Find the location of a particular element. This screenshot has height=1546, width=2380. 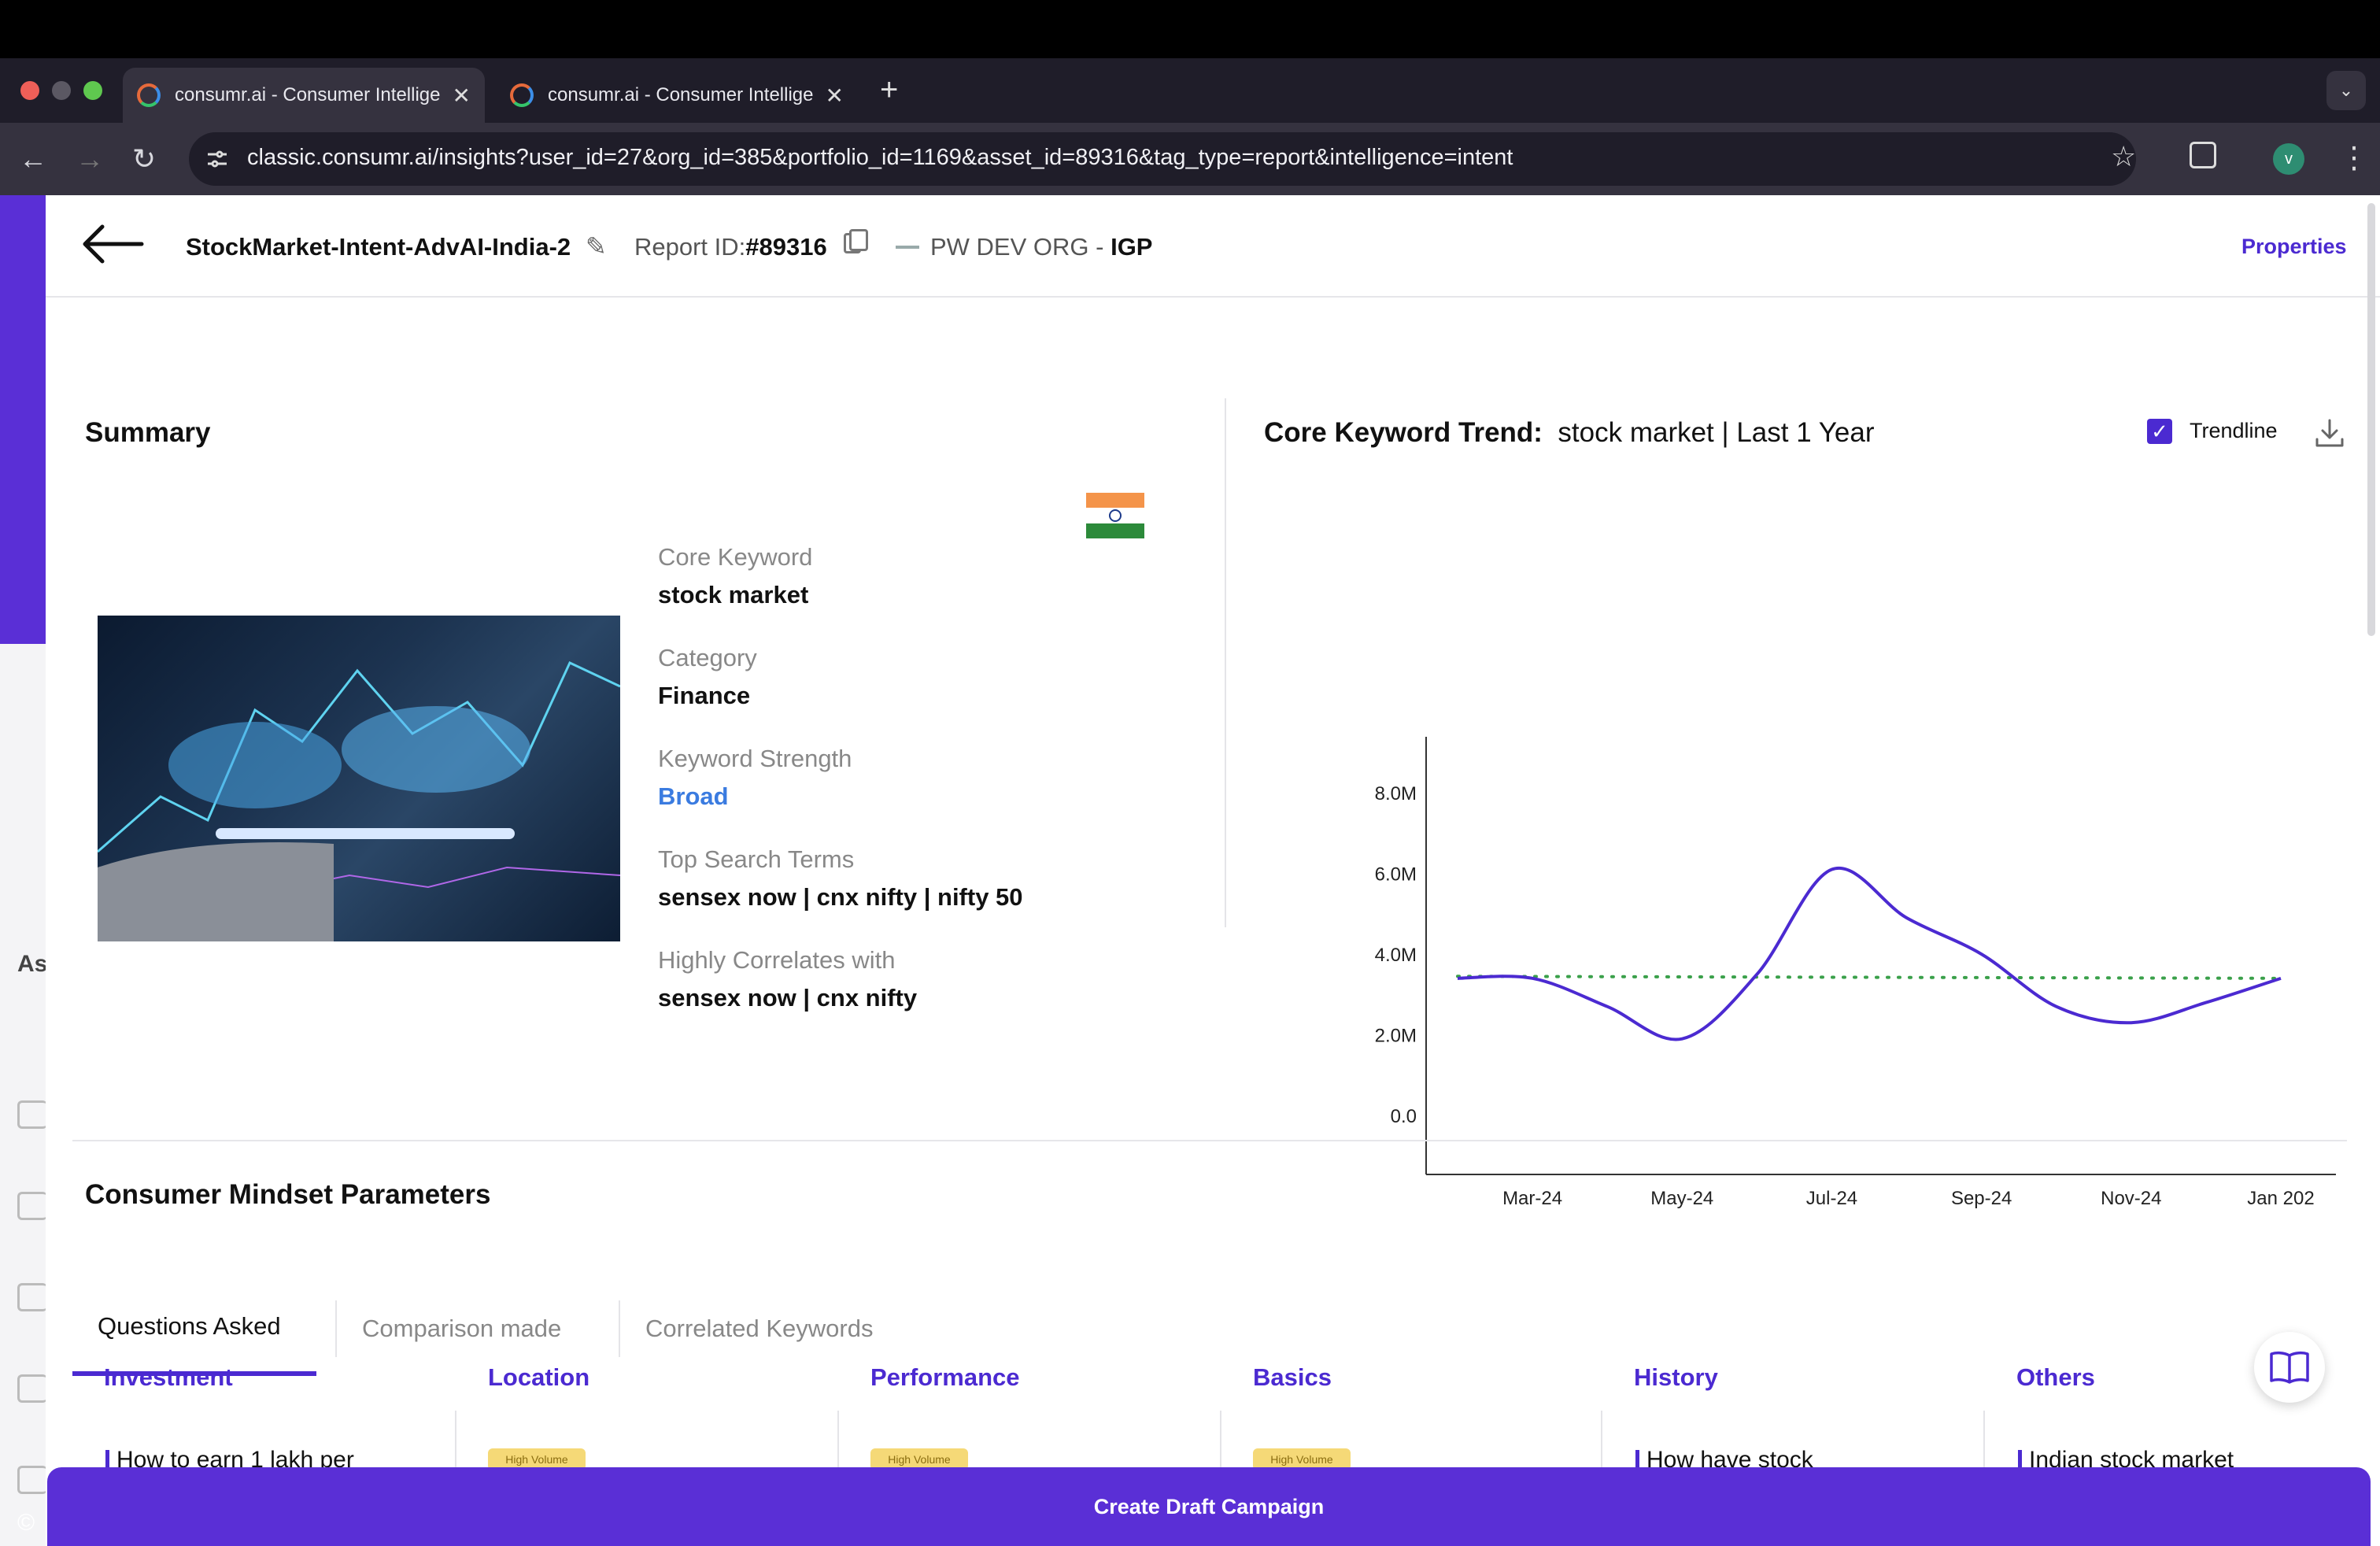

category-basics: Basics is located at coordinates (1292, 1377).